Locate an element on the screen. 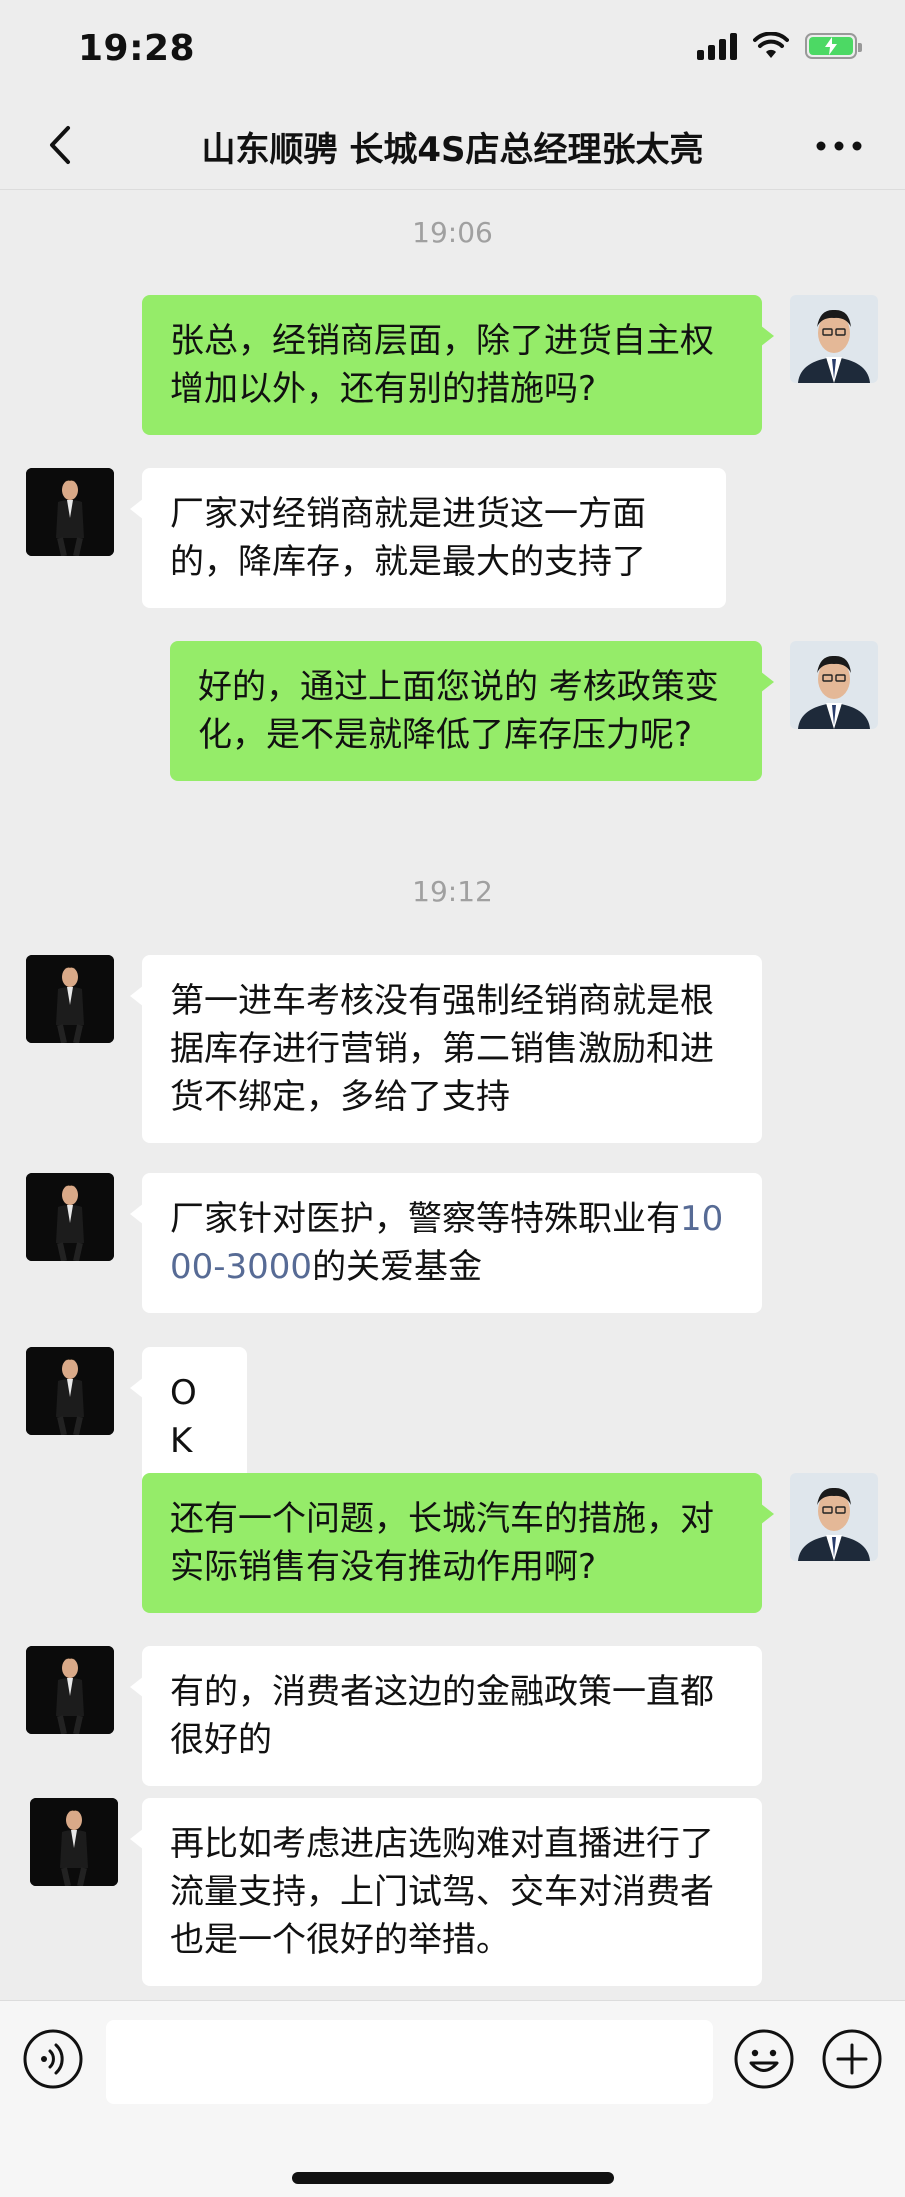 Image resolution: width=905 pixels, height=2197 pixels. message-bubble-sent: 还有一个问题，长城汽车的措施，对实际销售有没有推动作用啊? is located at coordinates (458, 1543).